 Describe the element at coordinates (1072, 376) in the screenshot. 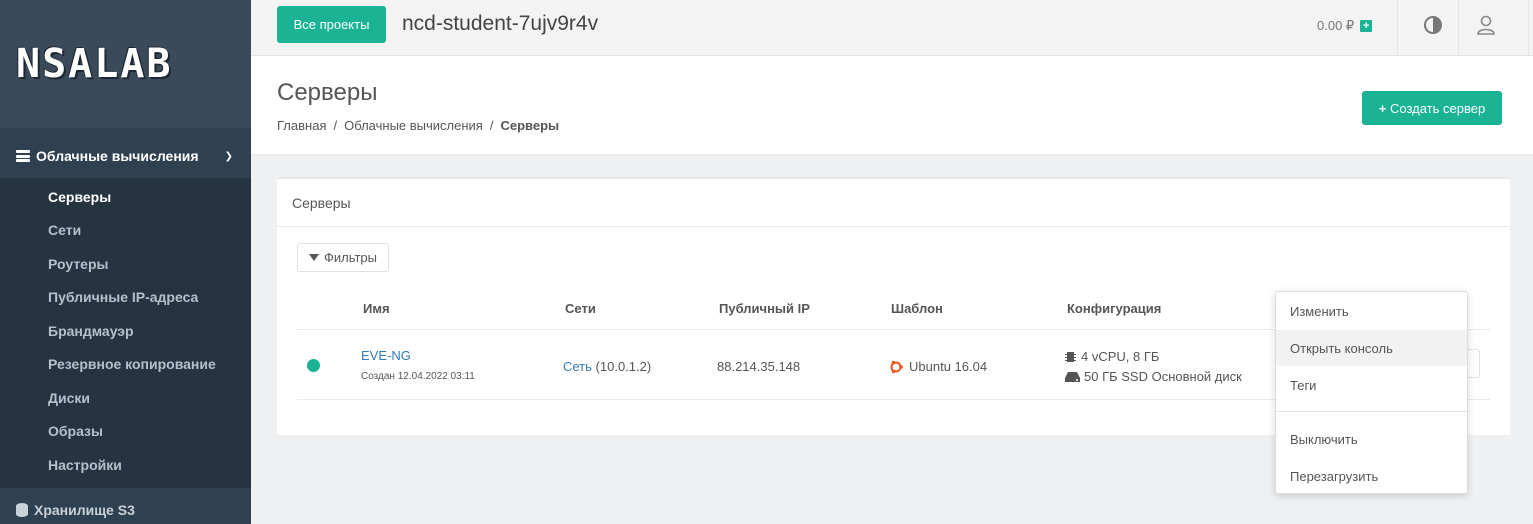

I see `hdd-icon` at that location.